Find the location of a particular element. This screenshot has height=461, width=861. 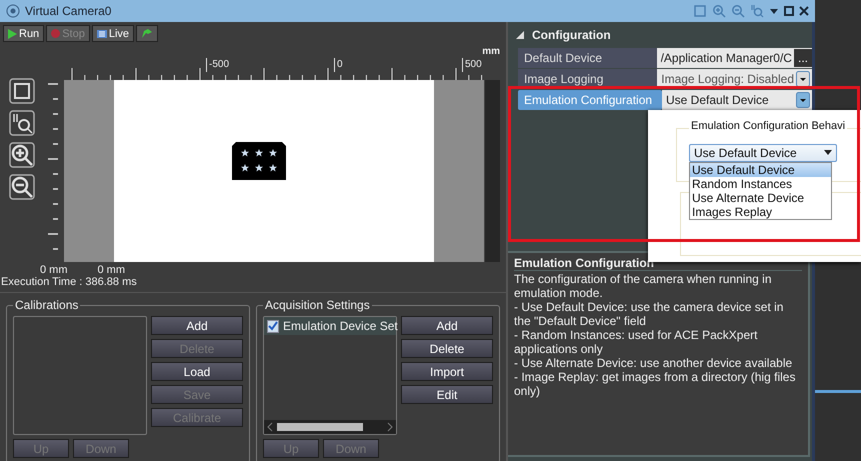

property-name: Default Device is located at coordinates (587, 58).